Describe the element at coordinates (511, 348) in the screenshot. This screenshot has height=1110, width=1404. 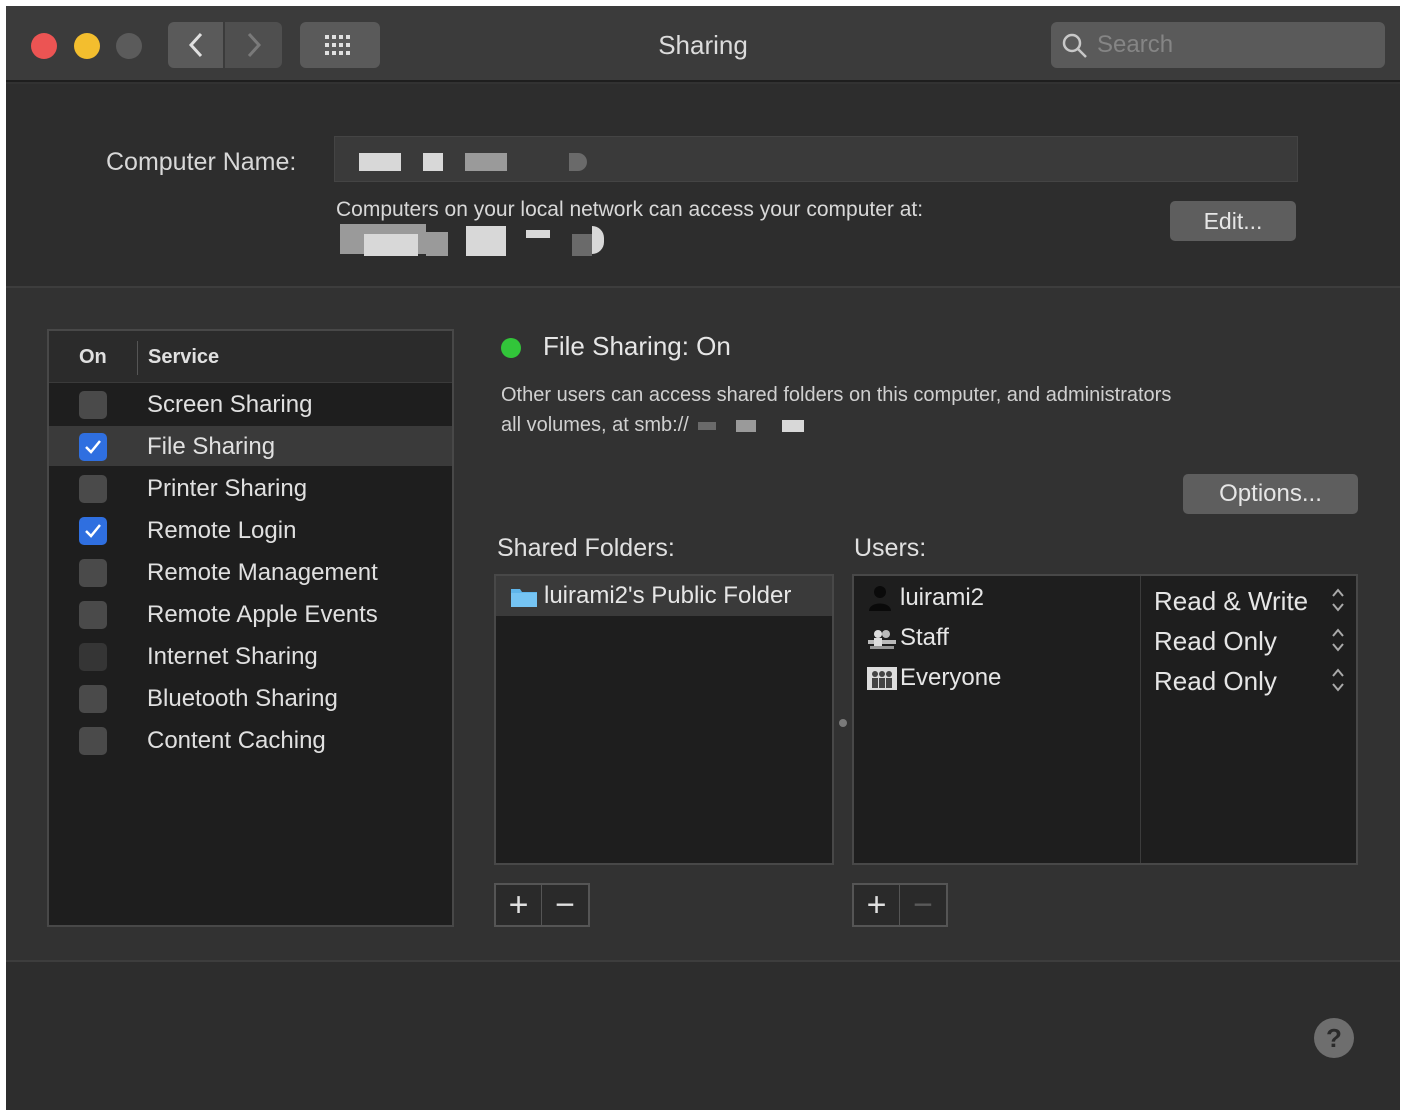
I see `status-indicator` at that location.